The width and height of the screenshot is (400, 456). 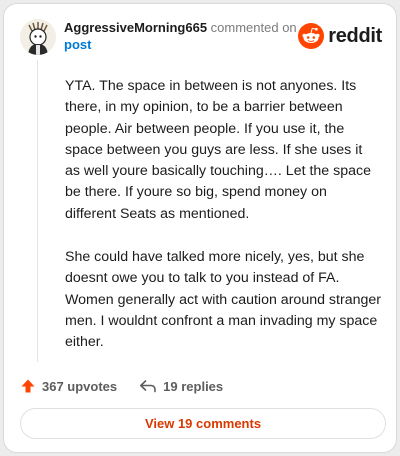 I want to click on reddit-wordmark: reddit, so click(x=355, y=35).